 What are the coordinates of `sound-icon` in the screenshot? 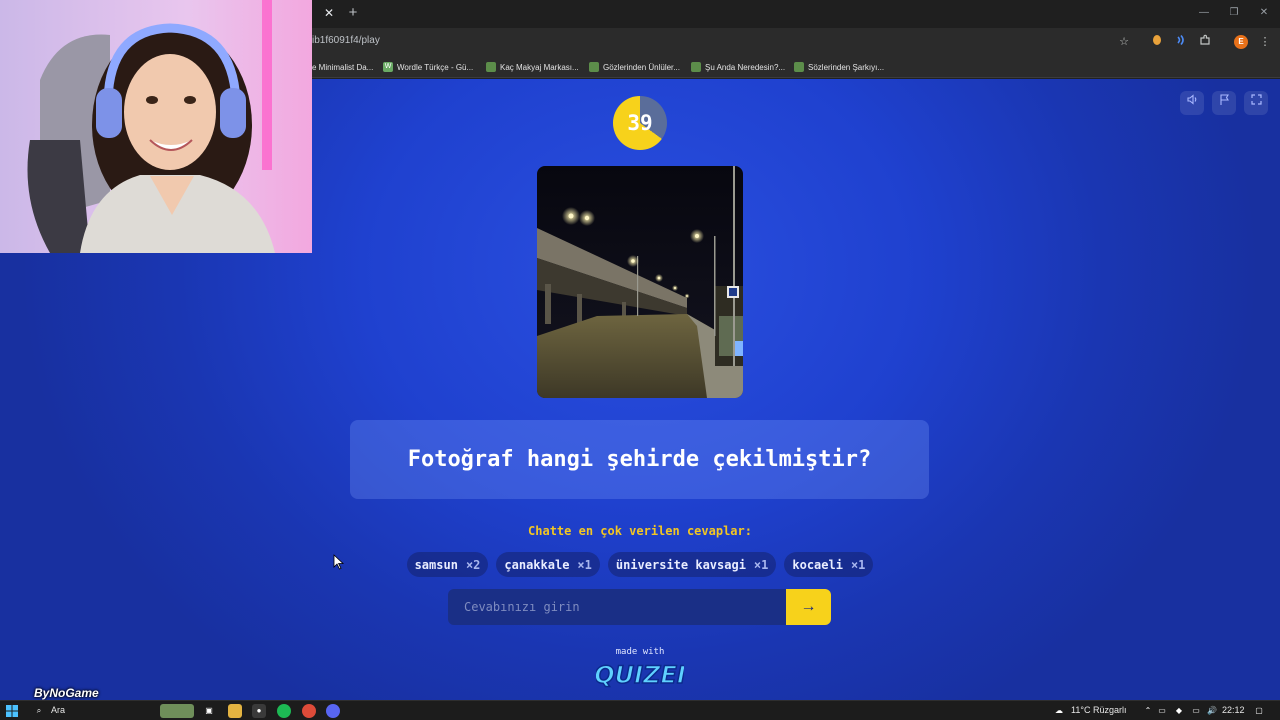 It's located at (1192, 103).